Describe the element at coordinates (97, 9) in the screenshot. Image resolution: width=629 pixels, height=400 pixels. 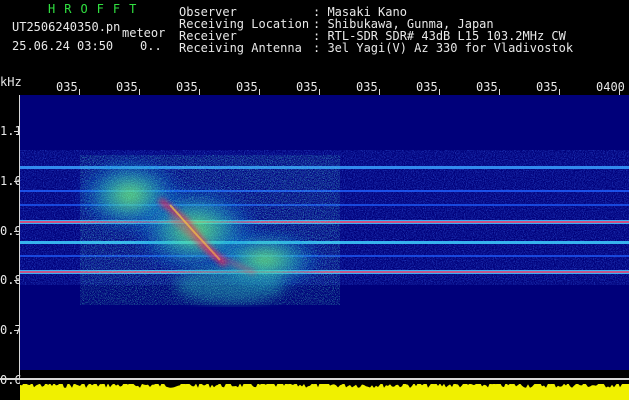
I see `program-title: HROFFT` at that location.